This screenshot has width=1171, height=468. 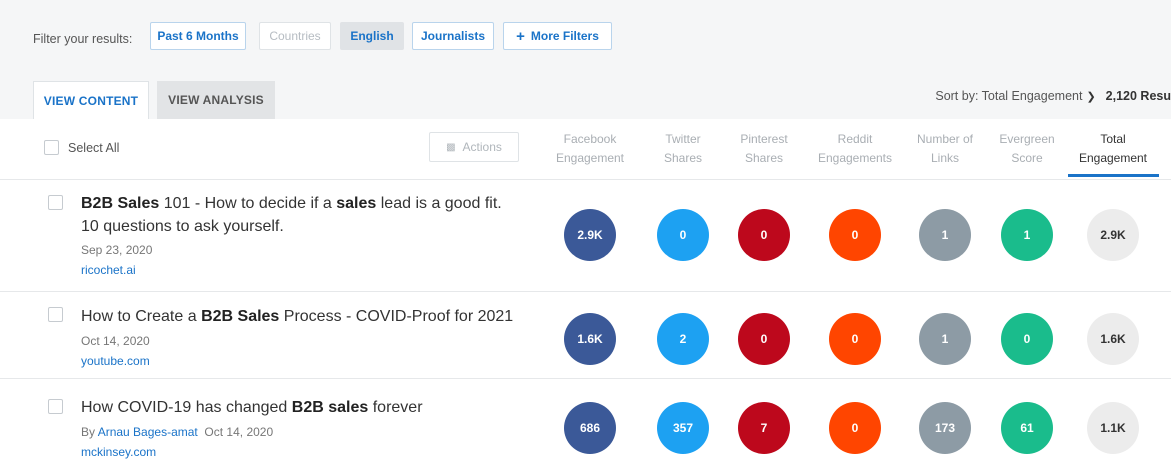 I want to click on article-domain-link: youtube.com, so click(x=115, y=361).